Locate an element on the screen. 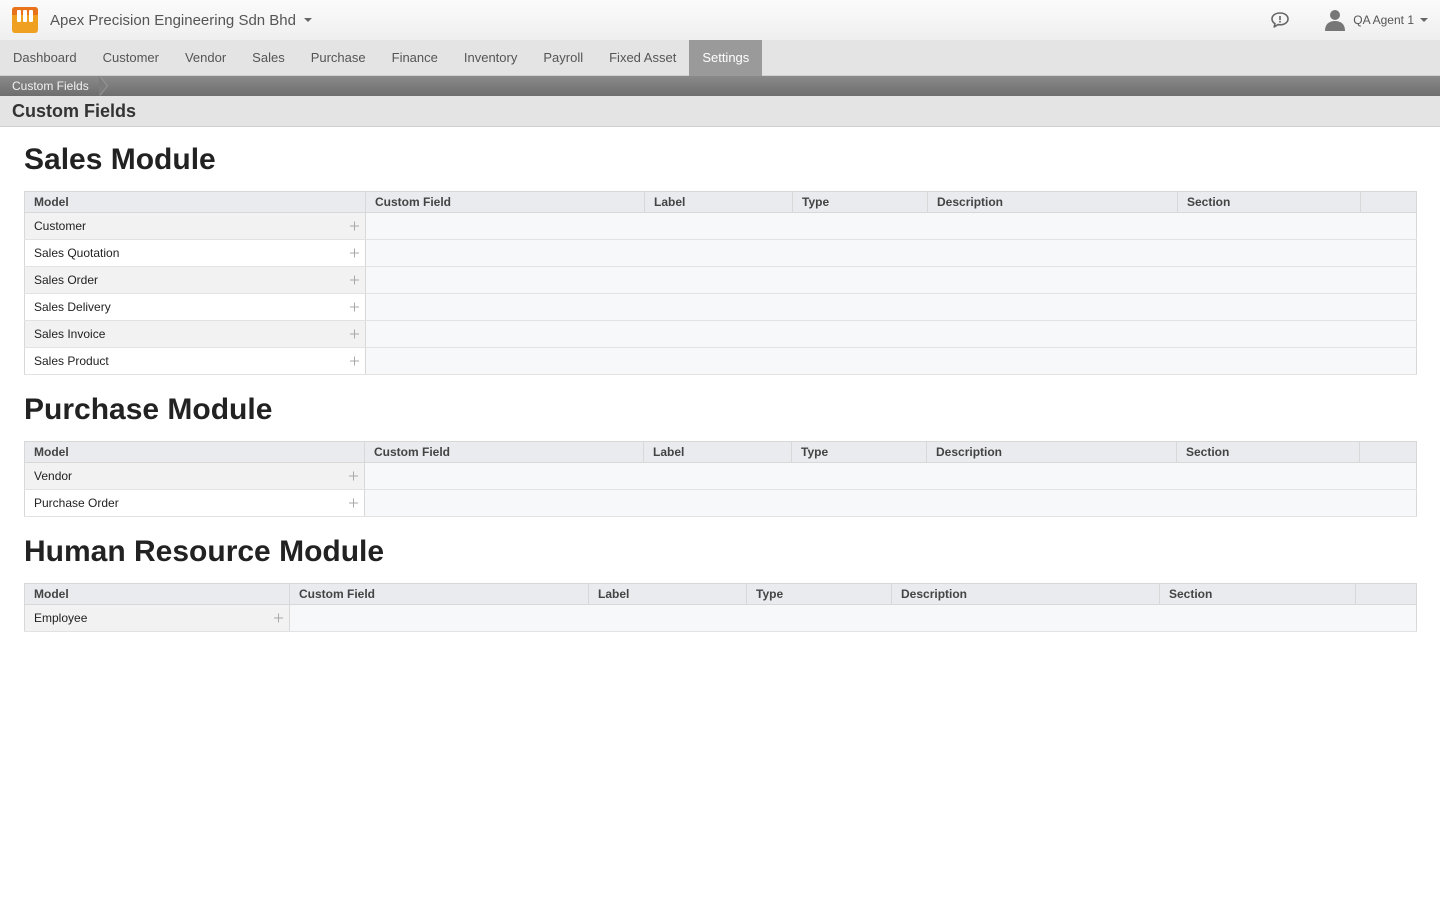 This screenshot has width=1440, height=900. table-row: Sales Product is located at coordinates (720, 361).